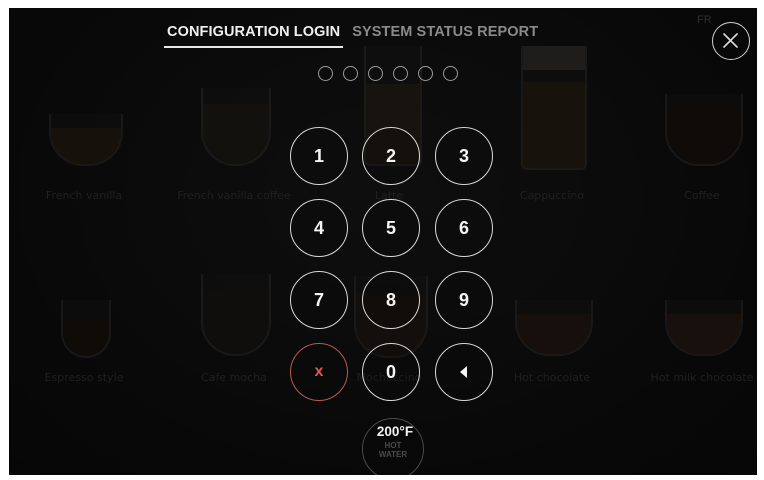 The image size is (764, 480). Describe the element at coordinates (319, 156) in the screenshot. I see `key-1: 1` at that location.